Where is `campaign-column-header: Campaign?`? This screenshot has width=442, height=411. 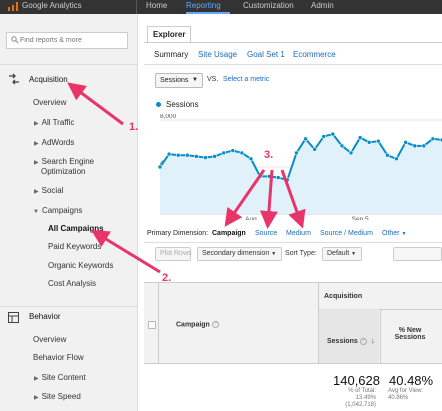 campaign-column-header: Campaign? is located at coordinates (197, 324).